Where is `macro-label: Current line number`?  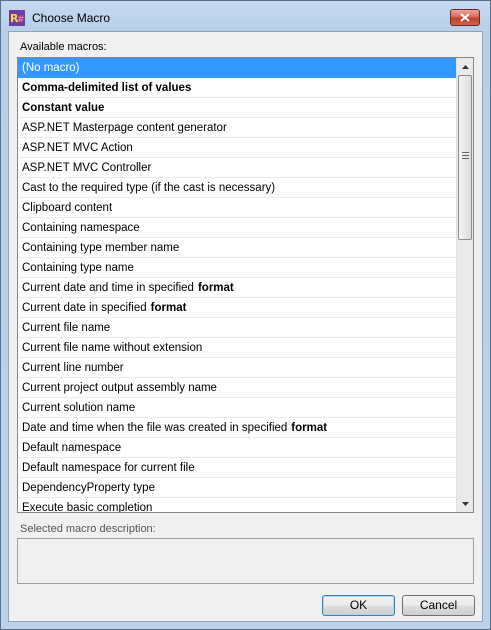 macro-label: Current line number is located at coordinates (73, 368).